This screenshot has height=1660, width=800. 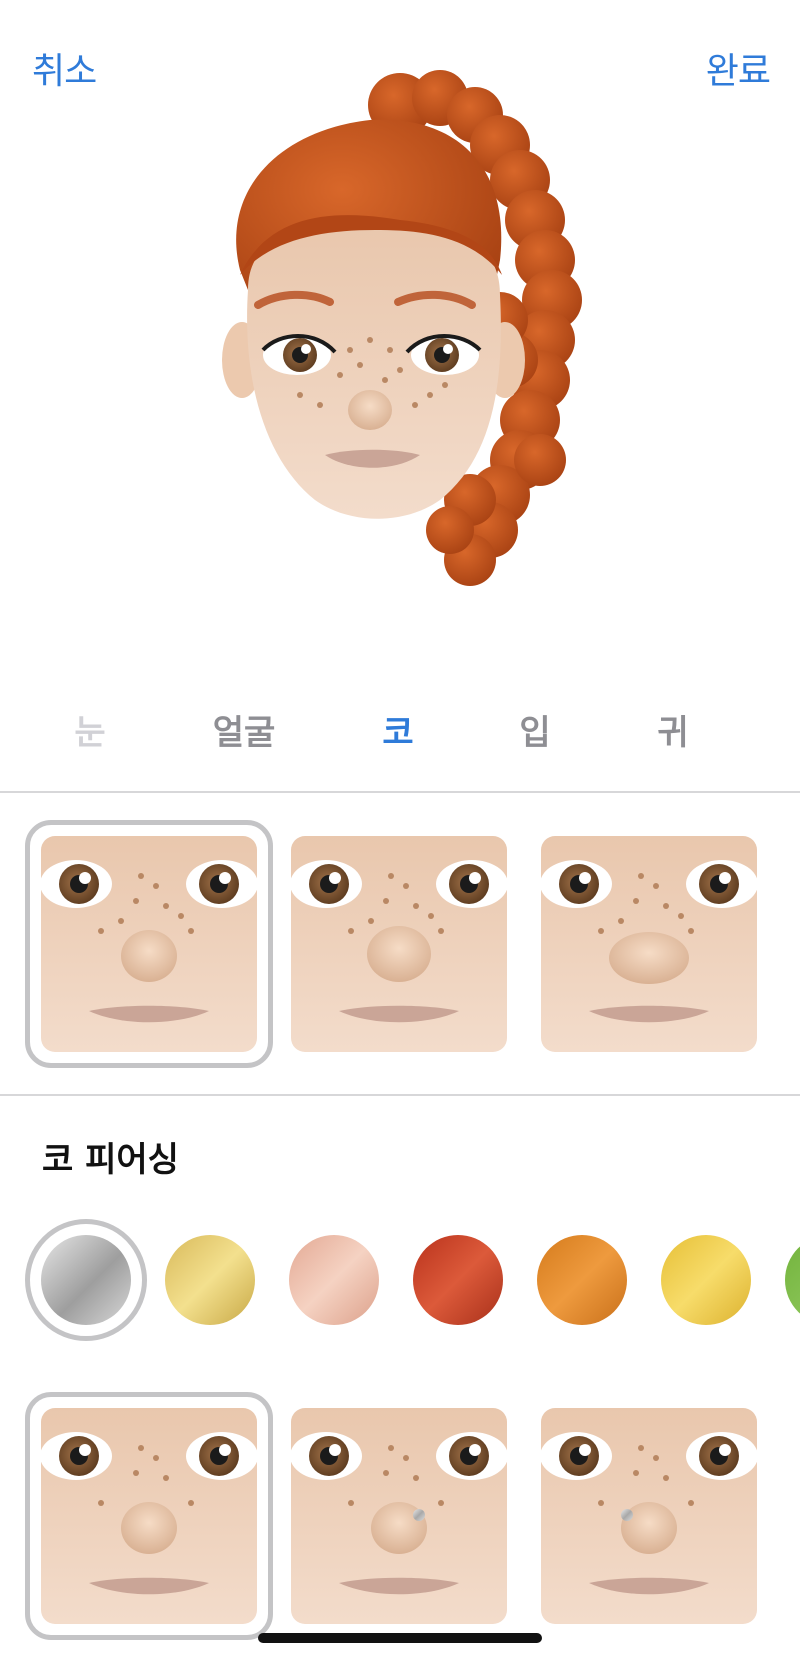 I want to click on nose-shape-options, so click(x=400, y=944).